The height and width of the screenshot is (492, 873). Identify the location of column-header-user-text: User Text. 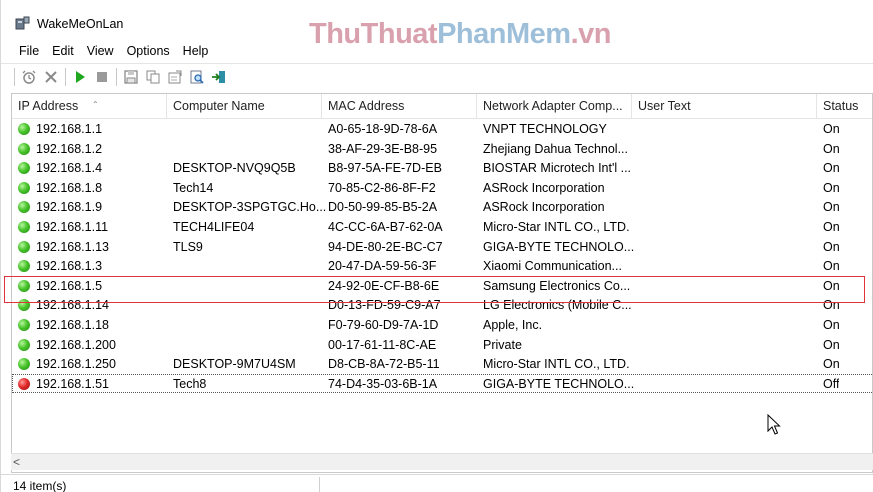
(724, 106).